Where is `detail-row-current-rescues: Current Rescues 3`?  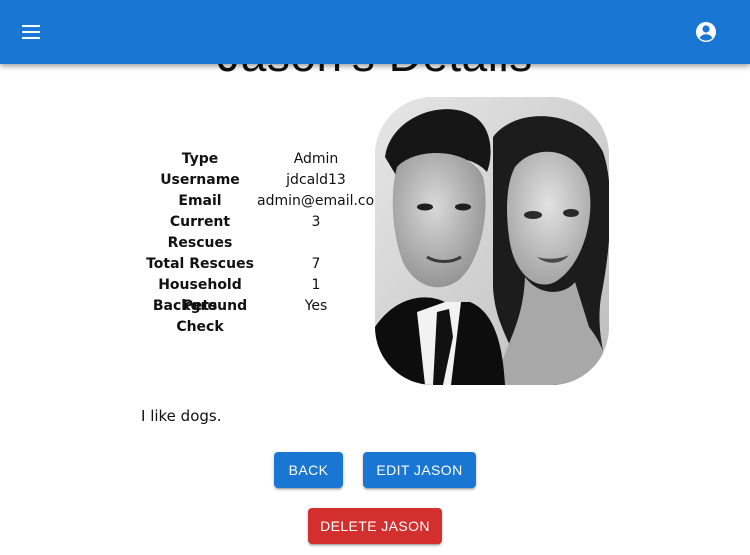 detail-row-current-rescues: Current Rescues 3 is located at coordinates (260, 233).